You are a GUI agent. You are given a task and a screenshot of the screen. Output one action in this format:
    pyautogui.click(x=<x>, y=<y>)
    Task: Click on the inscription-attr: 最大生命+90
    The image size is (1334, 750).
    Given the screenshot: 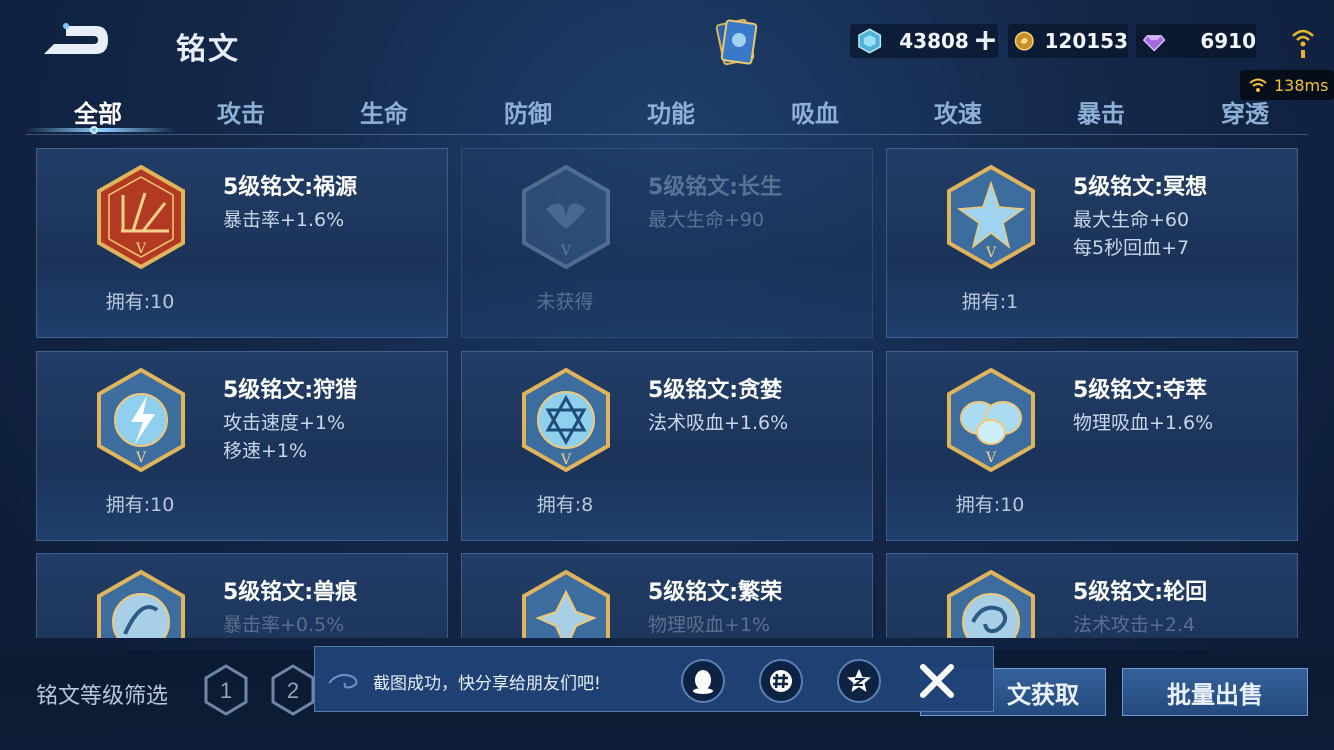 What is the action you would take?
    pyautogui.click(x=706, y=220)
    